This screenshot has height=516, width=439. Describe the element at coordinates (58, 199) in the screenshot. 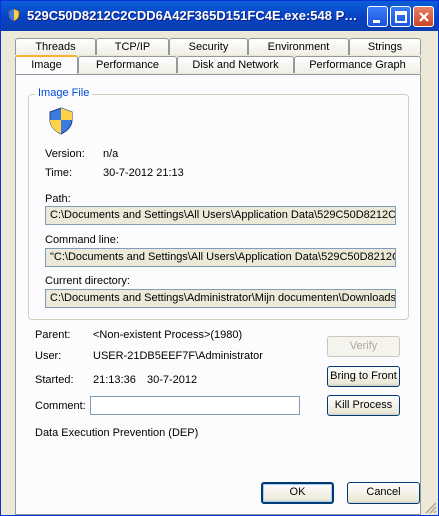

I see `path-label: Path:` at that location.